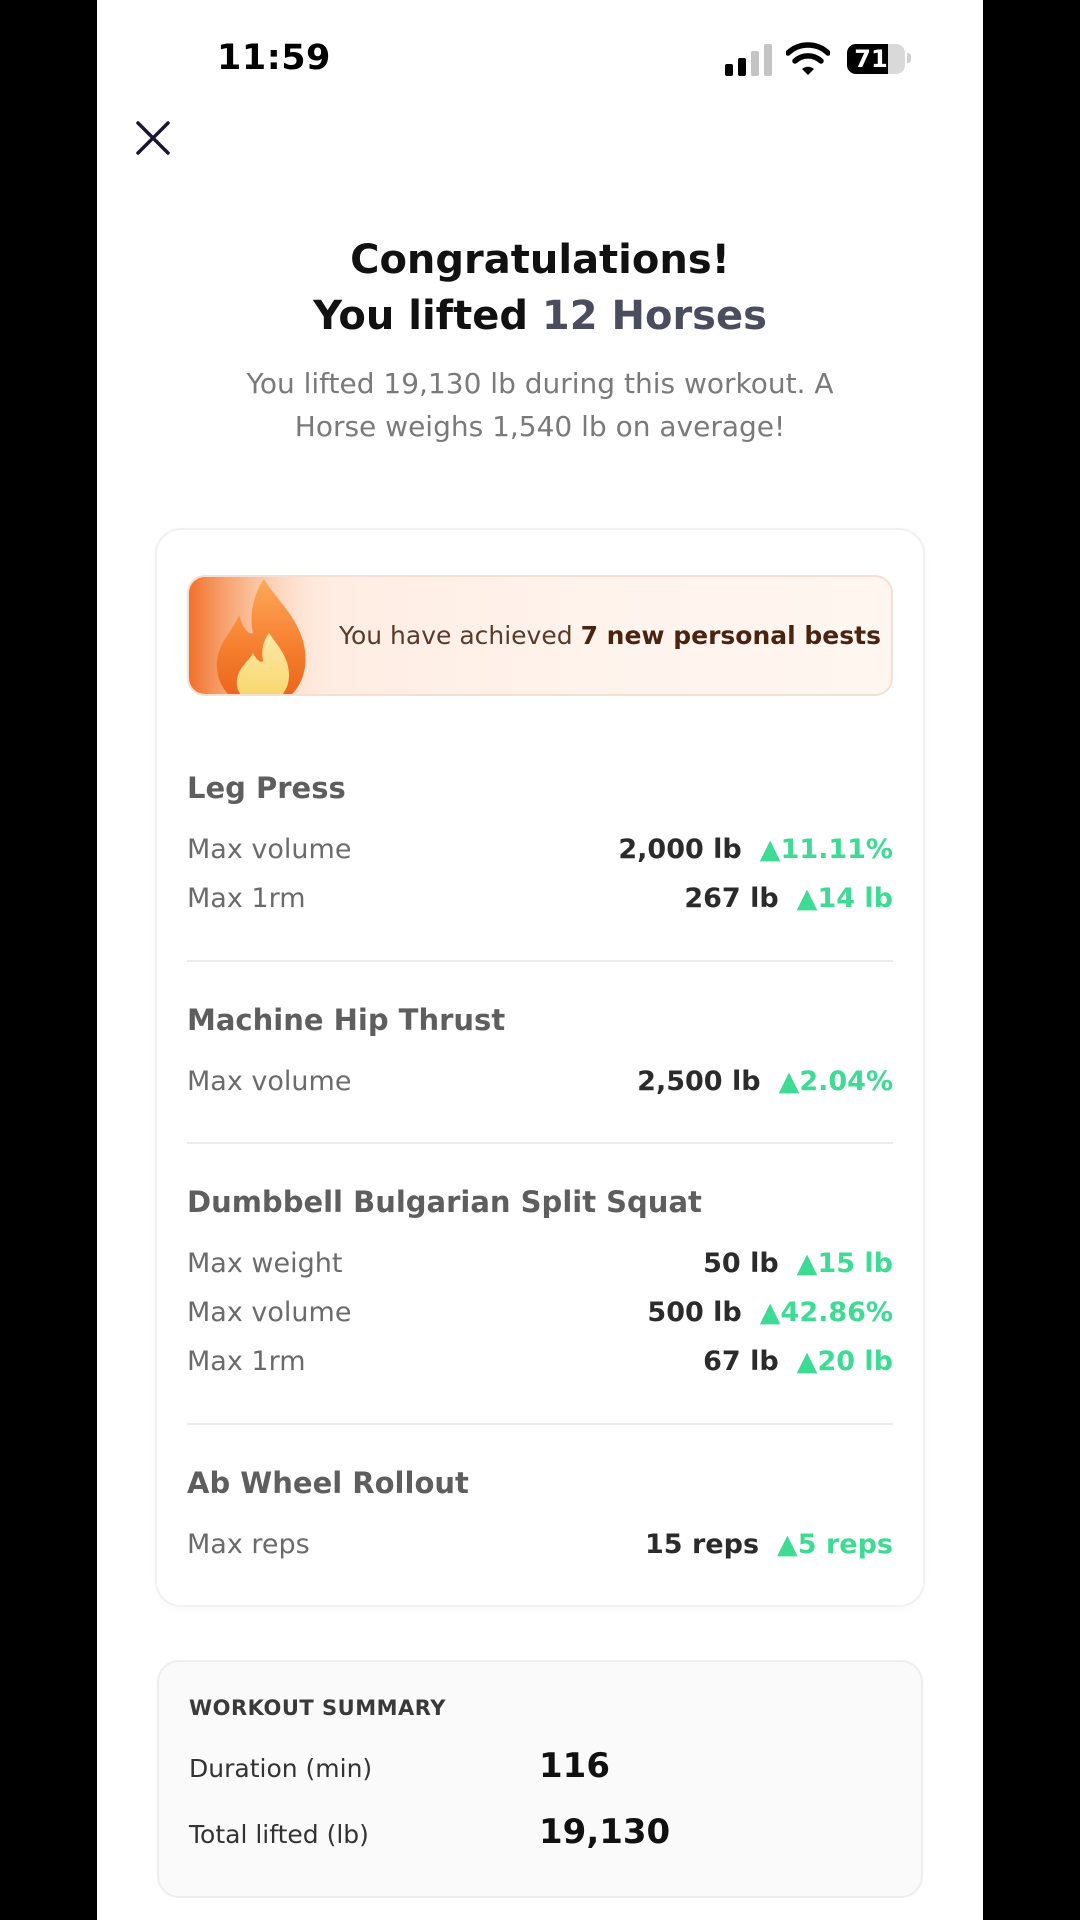 The width and height of the screenshot is (1080, 1920). Describe the element at coordinates (909, 58) in the screenshot. I see `battery-nub` at that location.